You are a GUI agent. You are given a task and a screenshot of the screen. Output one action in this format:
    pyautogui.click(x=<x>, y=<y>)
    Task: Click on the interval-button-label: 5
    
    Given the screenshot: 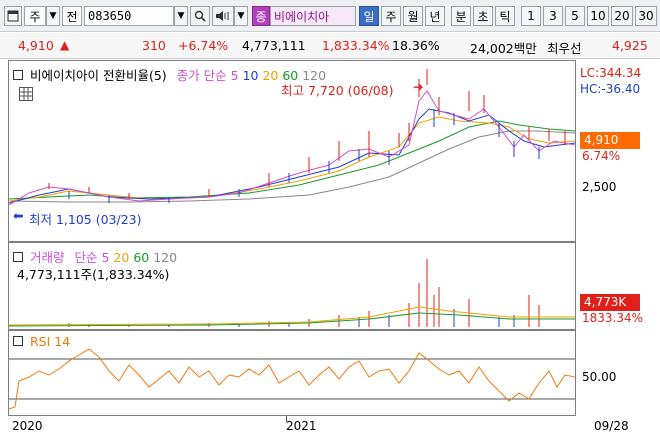 What is the action you would take?
    pyautogui.click(x=575, y=16)
    